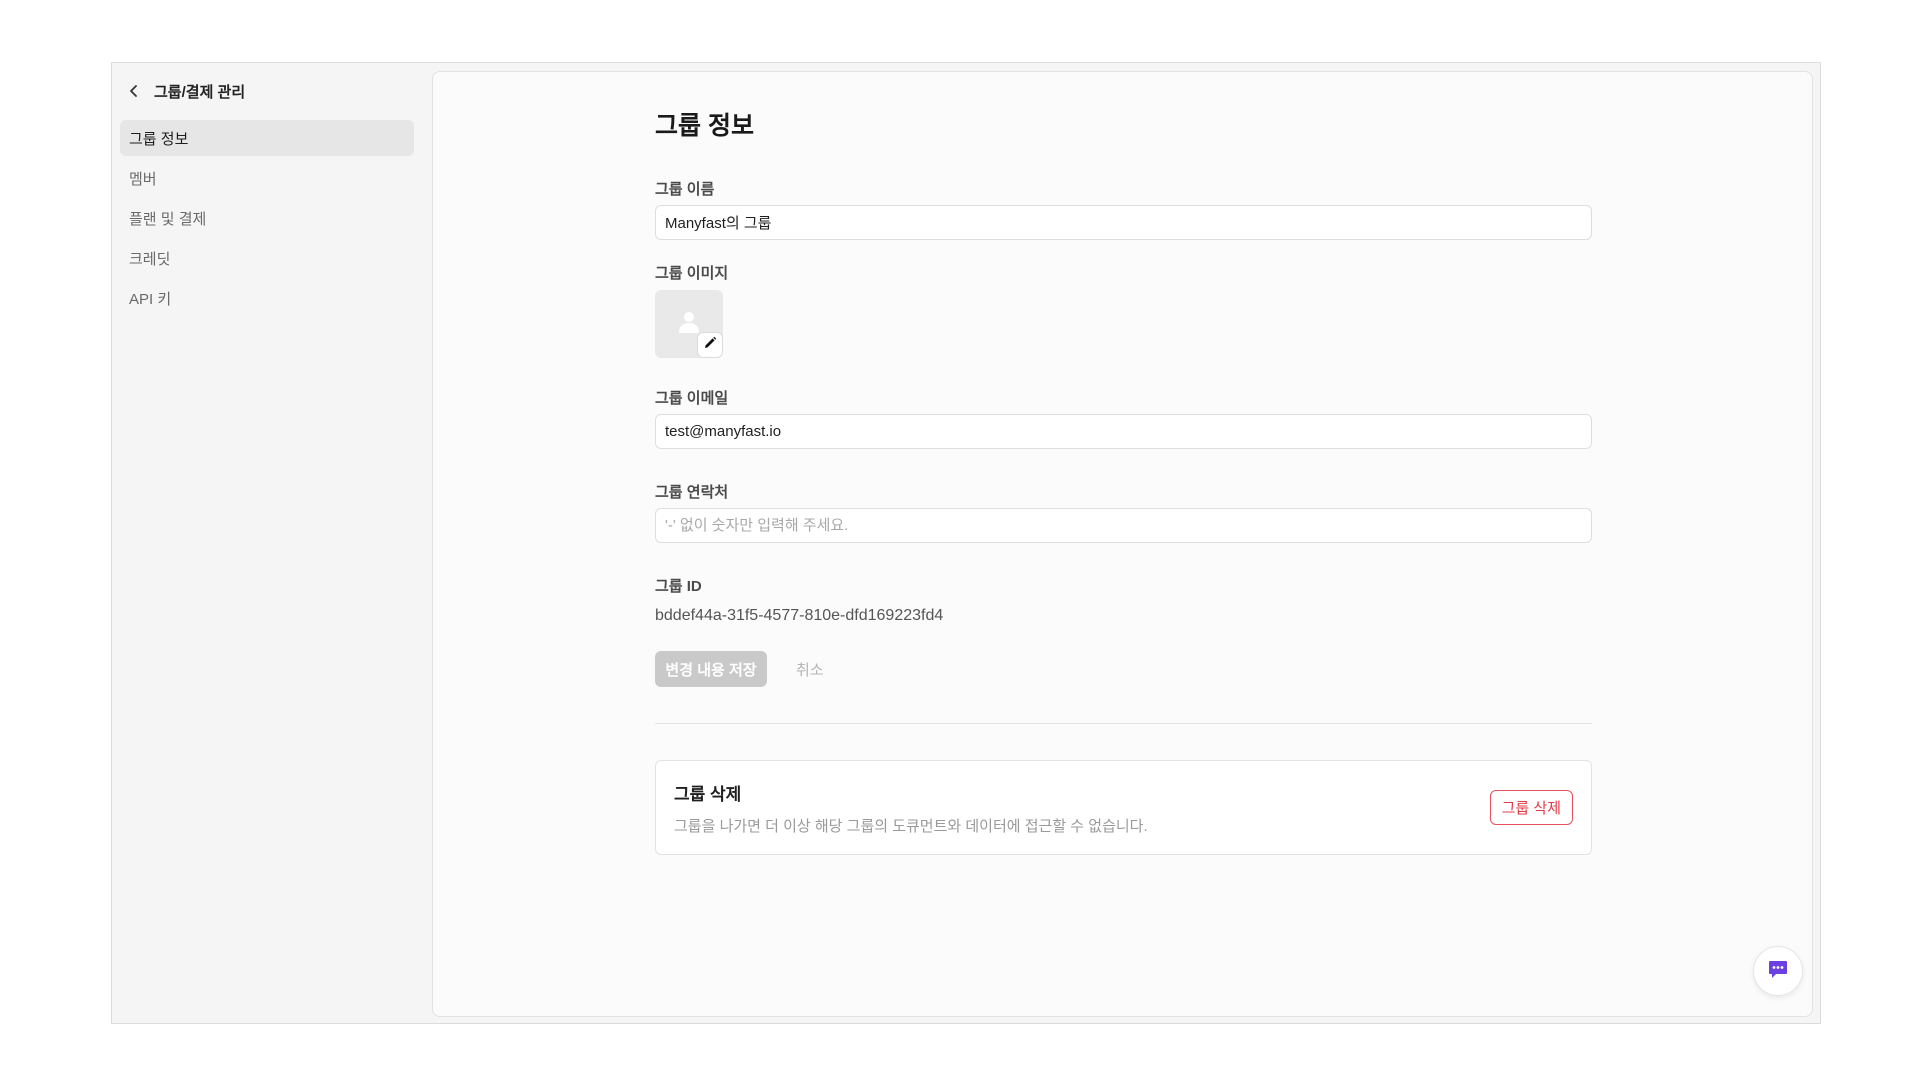  I want to click on person-icon, so click(689, 324).